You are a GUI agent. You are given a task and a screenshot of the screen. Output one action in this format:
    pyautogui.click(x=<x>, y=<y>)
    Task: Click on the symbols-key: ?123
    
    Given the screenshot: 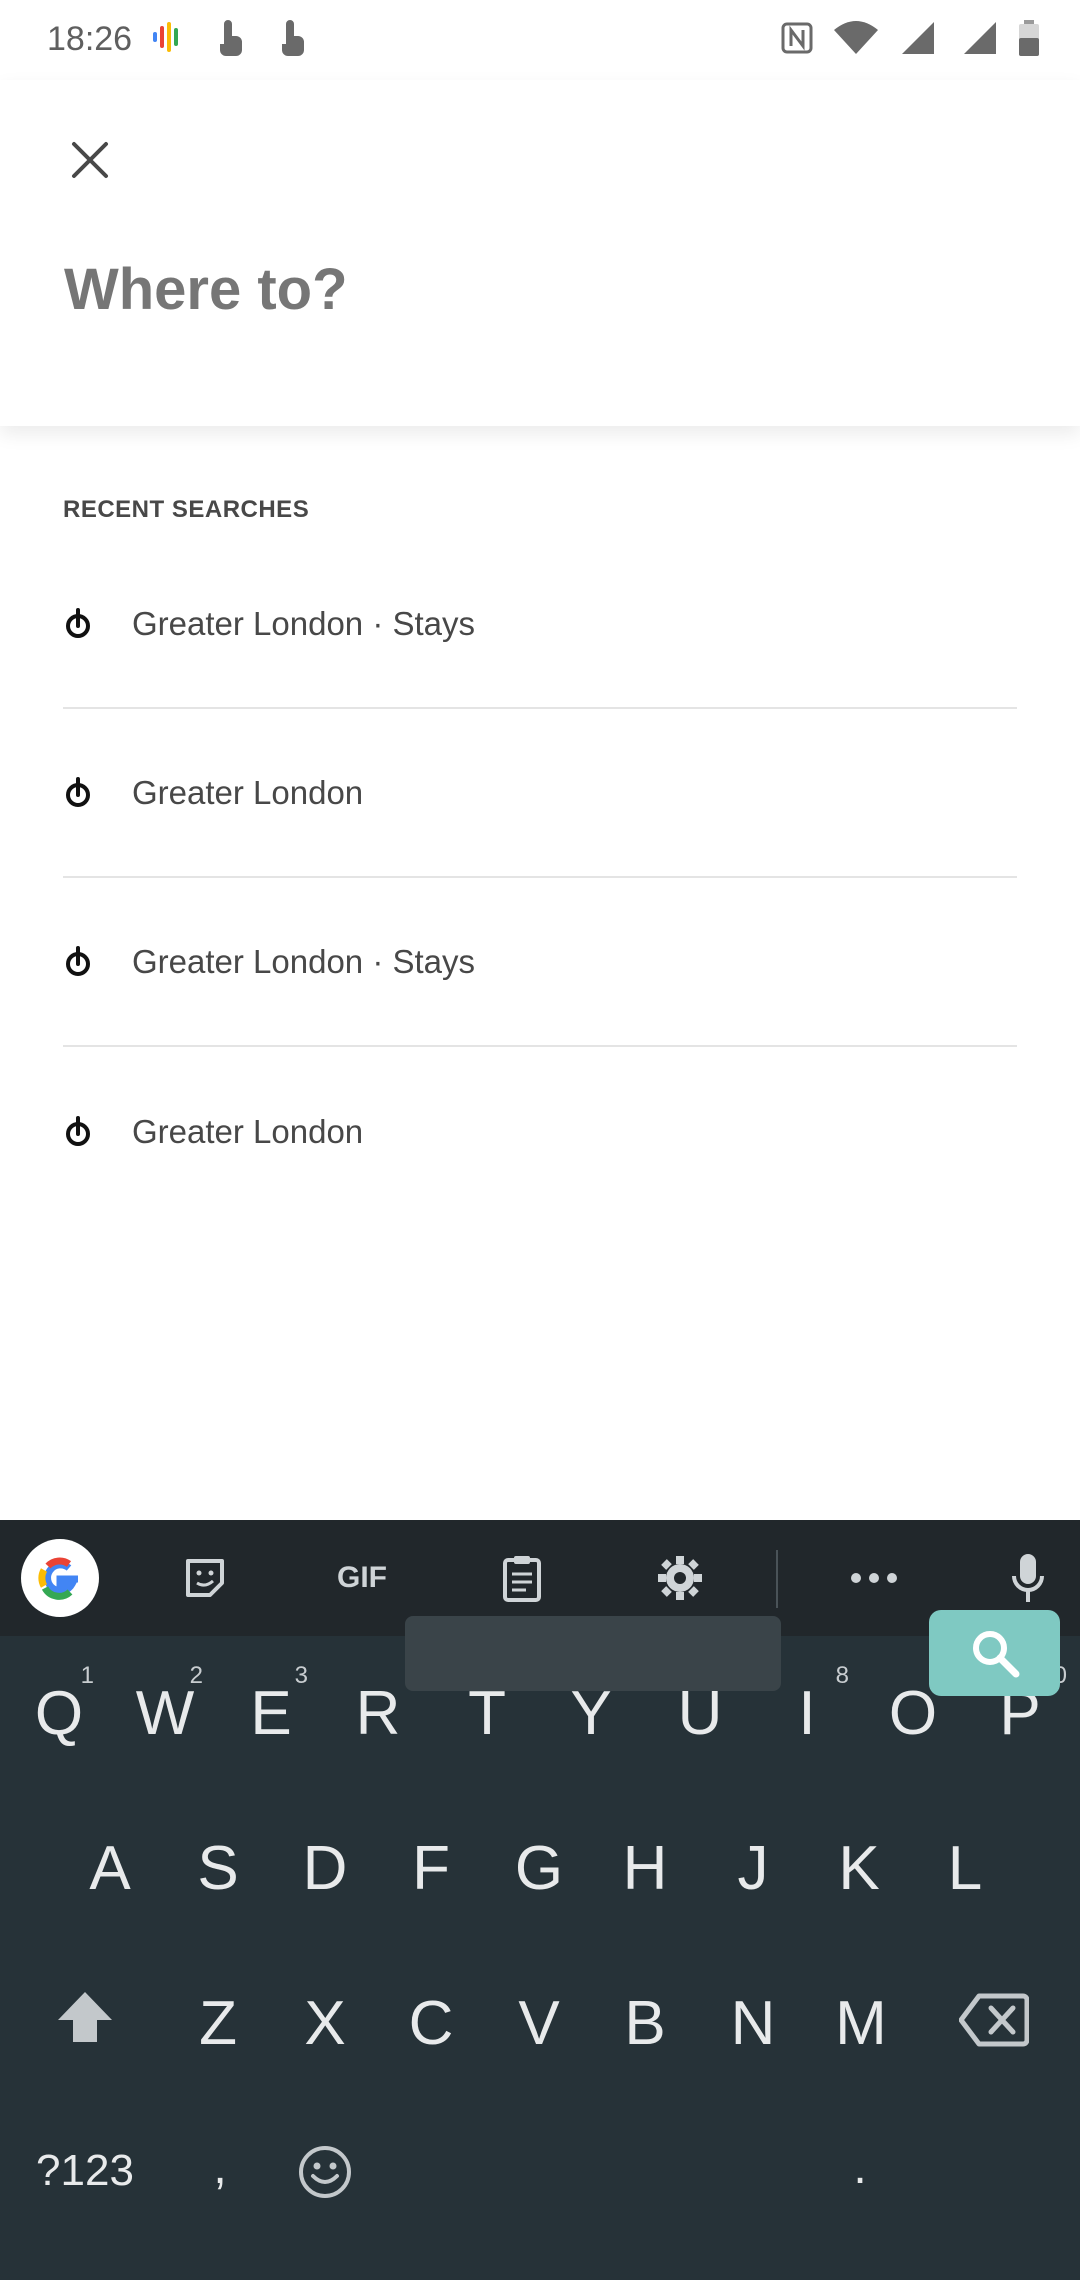 What is the action you would take?
    pyautogui.click(x=85, y=2171)
    